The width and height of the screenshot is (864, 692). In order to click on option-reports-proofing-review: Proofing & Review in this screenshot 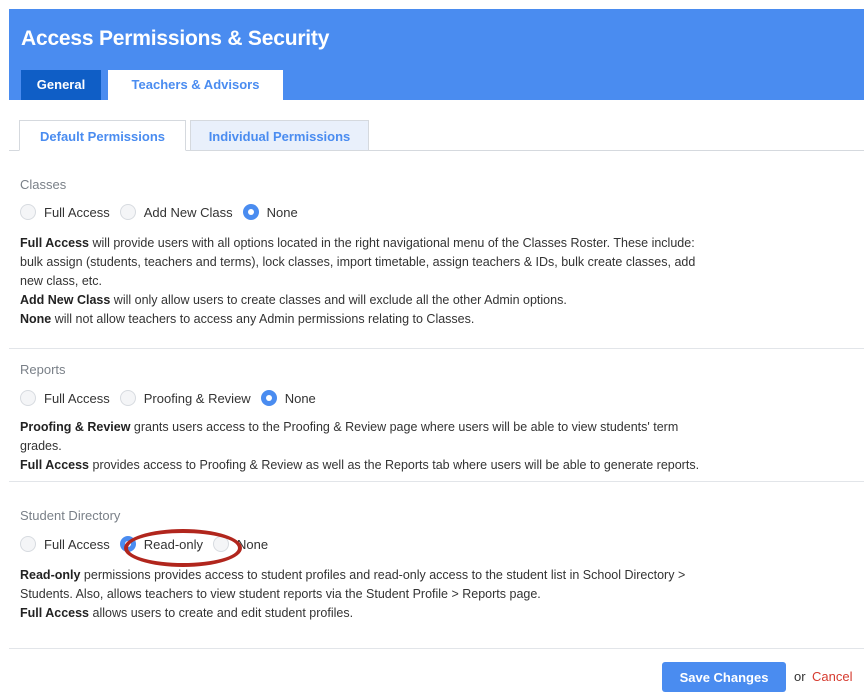, I will do `click(185, 398)`.